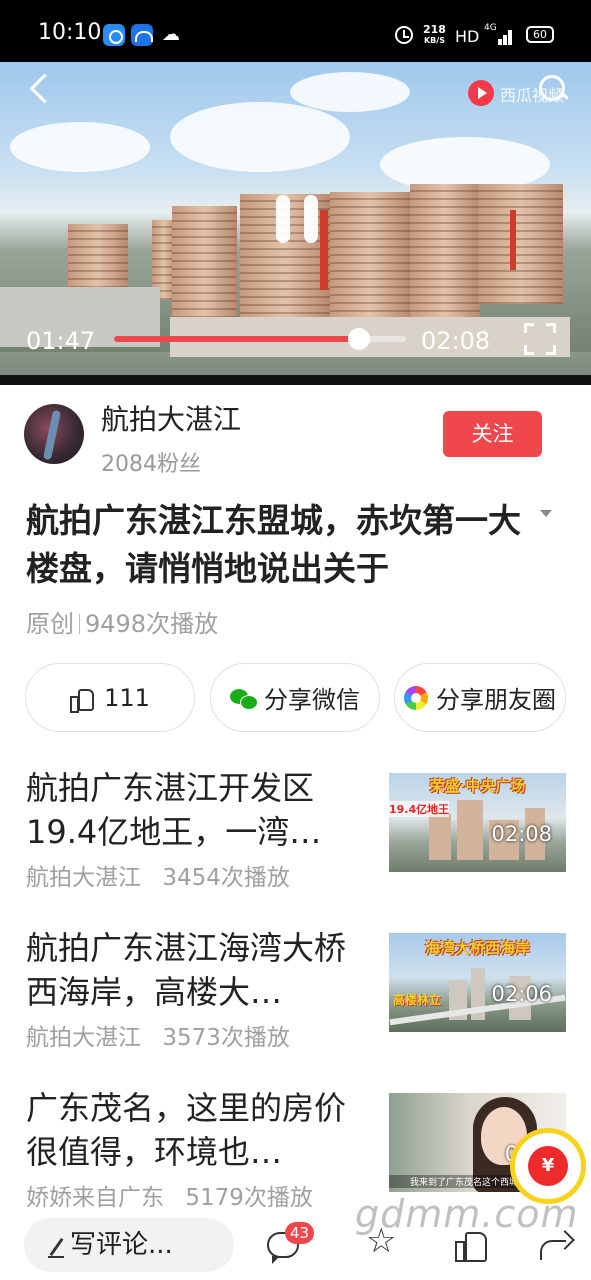  I want to click on chevron-down-icon, so click(546, 513).